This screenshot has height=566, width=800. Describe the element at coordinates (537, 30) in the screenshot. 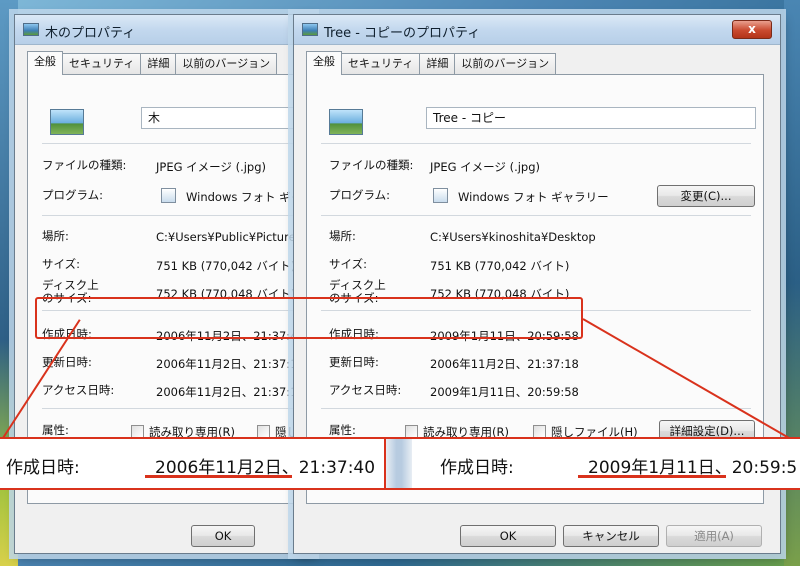

I see `right-titlebar: Tree - コピーのプロパティ x` at that location.